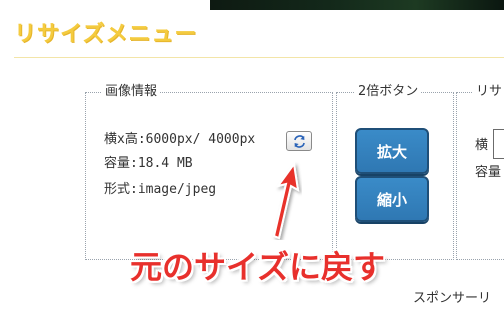  What do you see at coordinates (488, 92) in the screenshot?
I see `resize-legend: リサ` at bounding box center [488, 92].